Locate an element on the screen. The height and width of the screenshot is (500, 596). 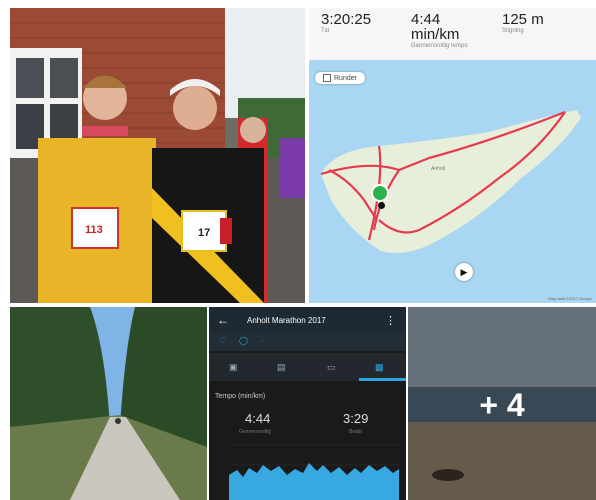
start-marker-icon is located at coordinates (380, 193).